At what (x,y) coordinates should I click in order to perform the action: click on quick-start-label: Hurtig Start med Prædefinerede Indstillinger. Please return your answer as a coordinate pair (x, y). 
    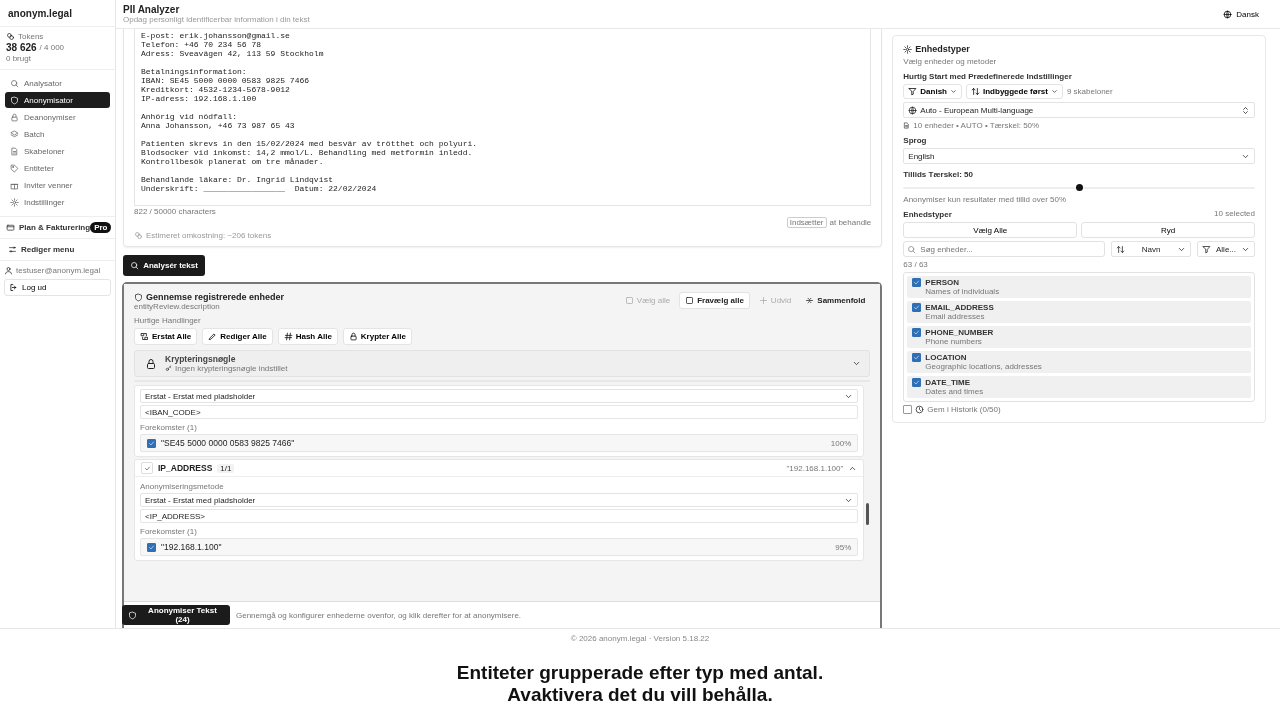
    Looking at the image, I should click on (988, 76).